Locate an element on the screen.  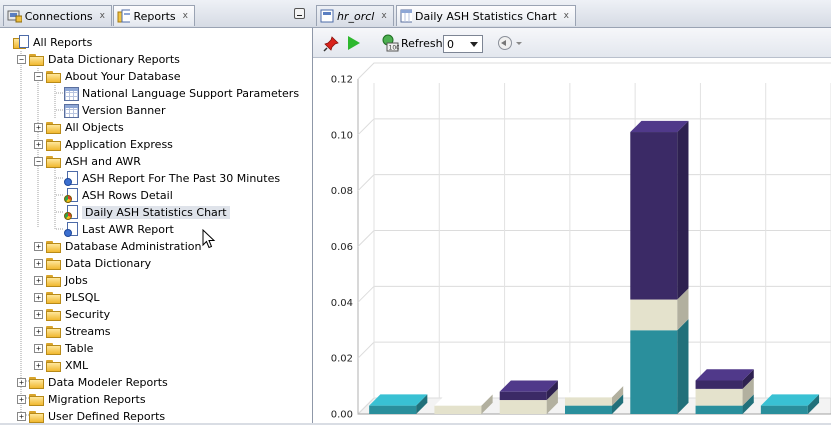
tree-item-last-awr-report: Last AWR Report is located at coordinates (119, 229).